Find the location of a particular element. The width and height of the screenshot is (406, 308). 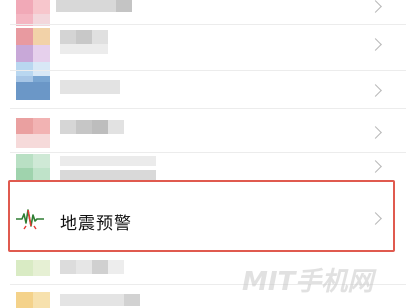

watermark-text: MIT手机网 is located at coordinates (309, 282).